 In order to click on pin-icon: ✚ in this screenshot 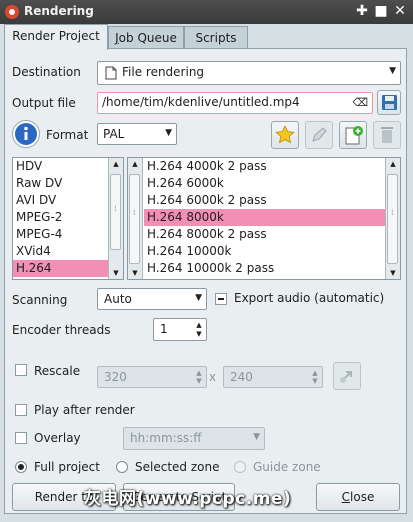, I will do `click(362, 11)`.